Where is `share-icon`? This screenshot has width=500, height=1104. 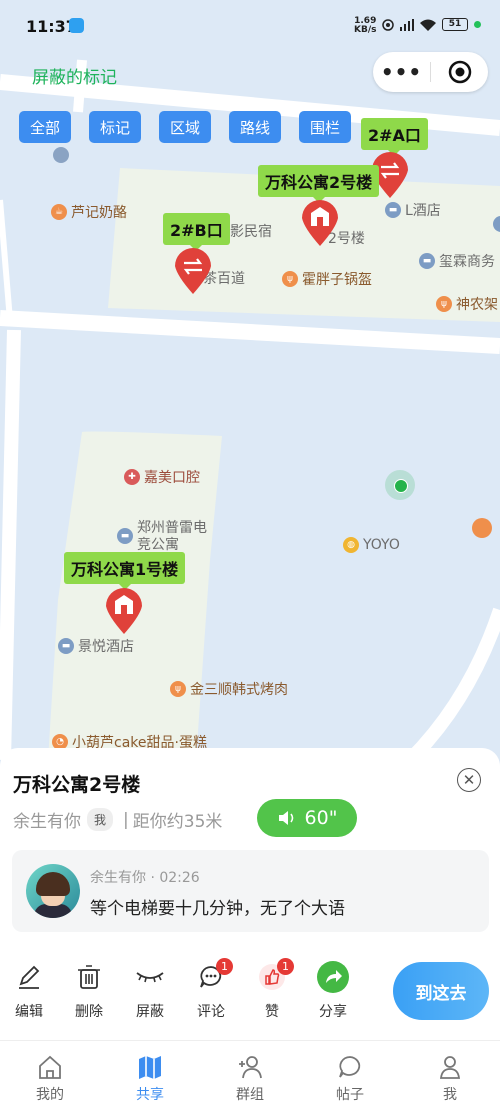
share-icon is located at coordinates (333, 977).